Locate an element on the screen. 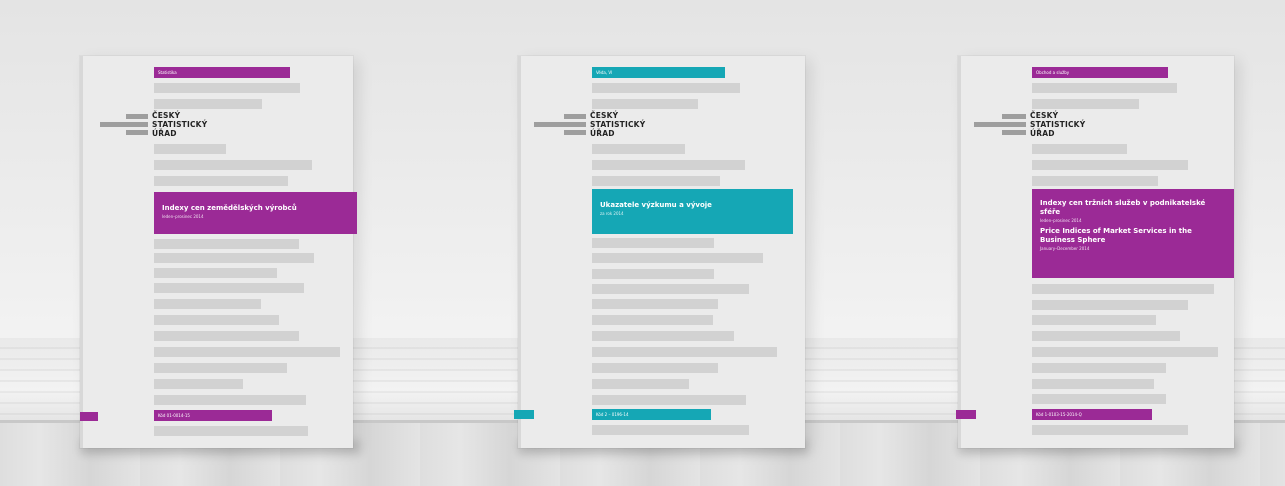 The width and height of the screenshot is (1285, 486). publication-title: Ukazatele výzkumu a vývoje is located at coordinates (656, 205).